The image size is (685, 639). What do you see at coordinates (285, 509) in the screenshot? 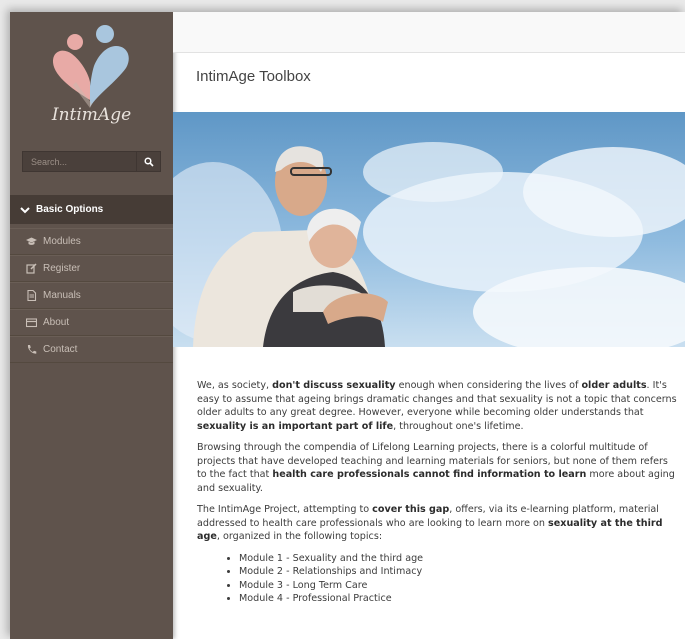
I see `text: The IntimAge Project, attempting to` at bounding box center [285, 509].